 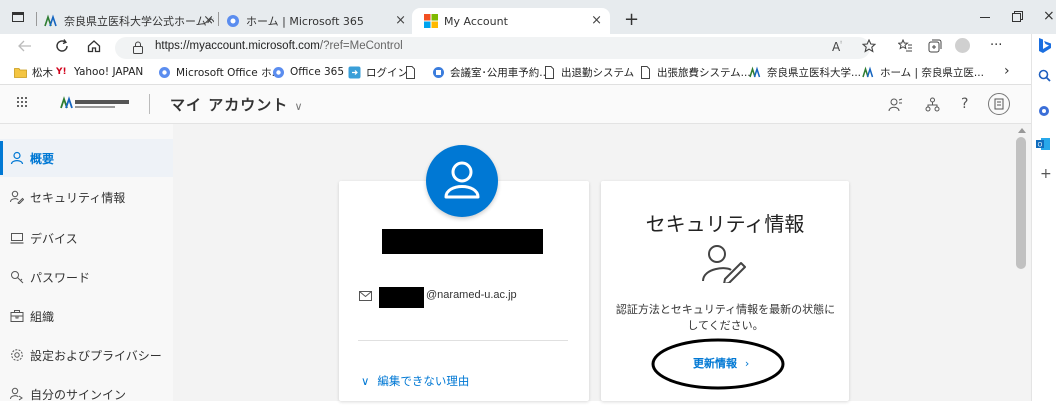 I want to click on search-icon, so click(x=1044, y=75).